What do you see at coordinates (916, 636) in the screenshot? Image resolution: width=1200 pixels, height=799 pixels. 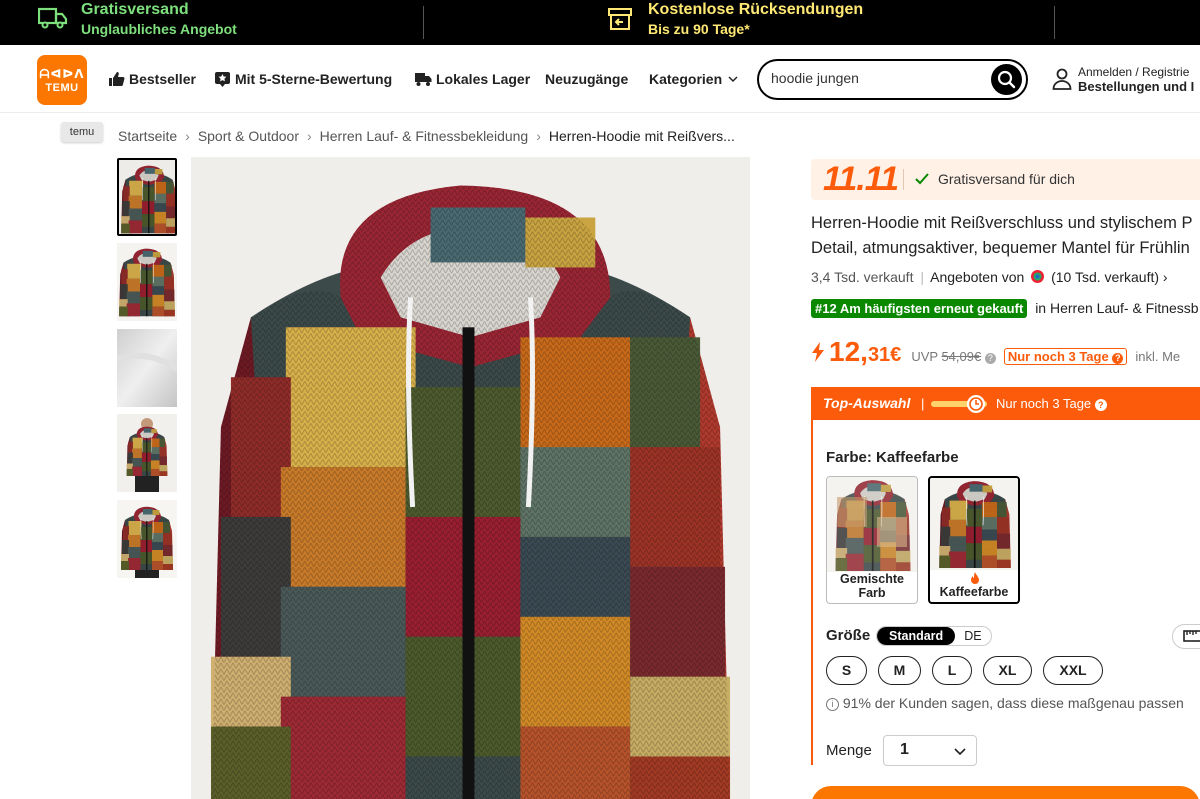 I see `size-standard-option: Standard` at bounding box center [916, 636].